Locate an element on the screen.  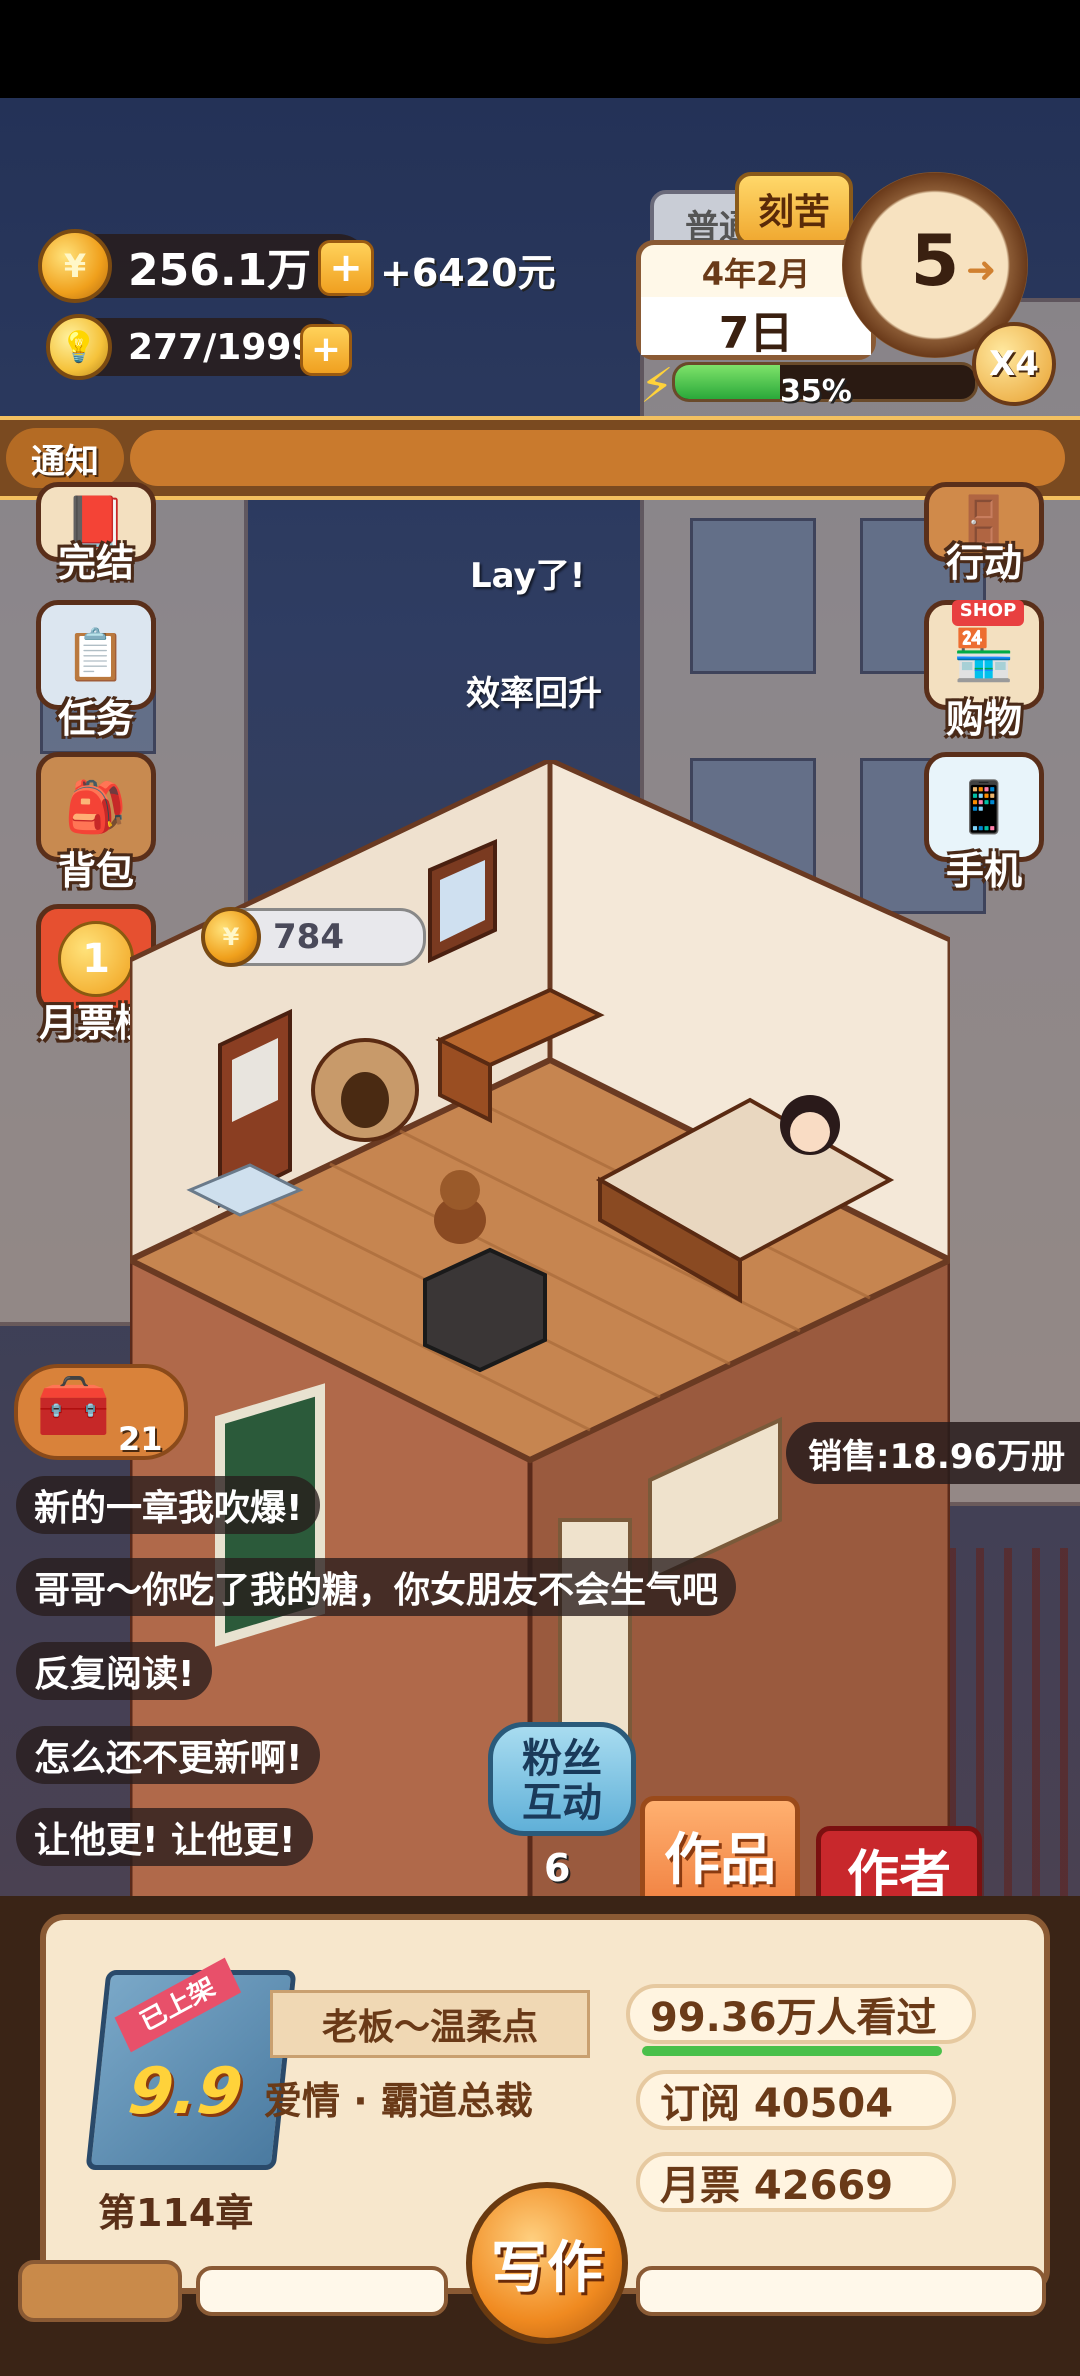
calendar-card: 4年2月 7日 is located at coordinates (756, 300).